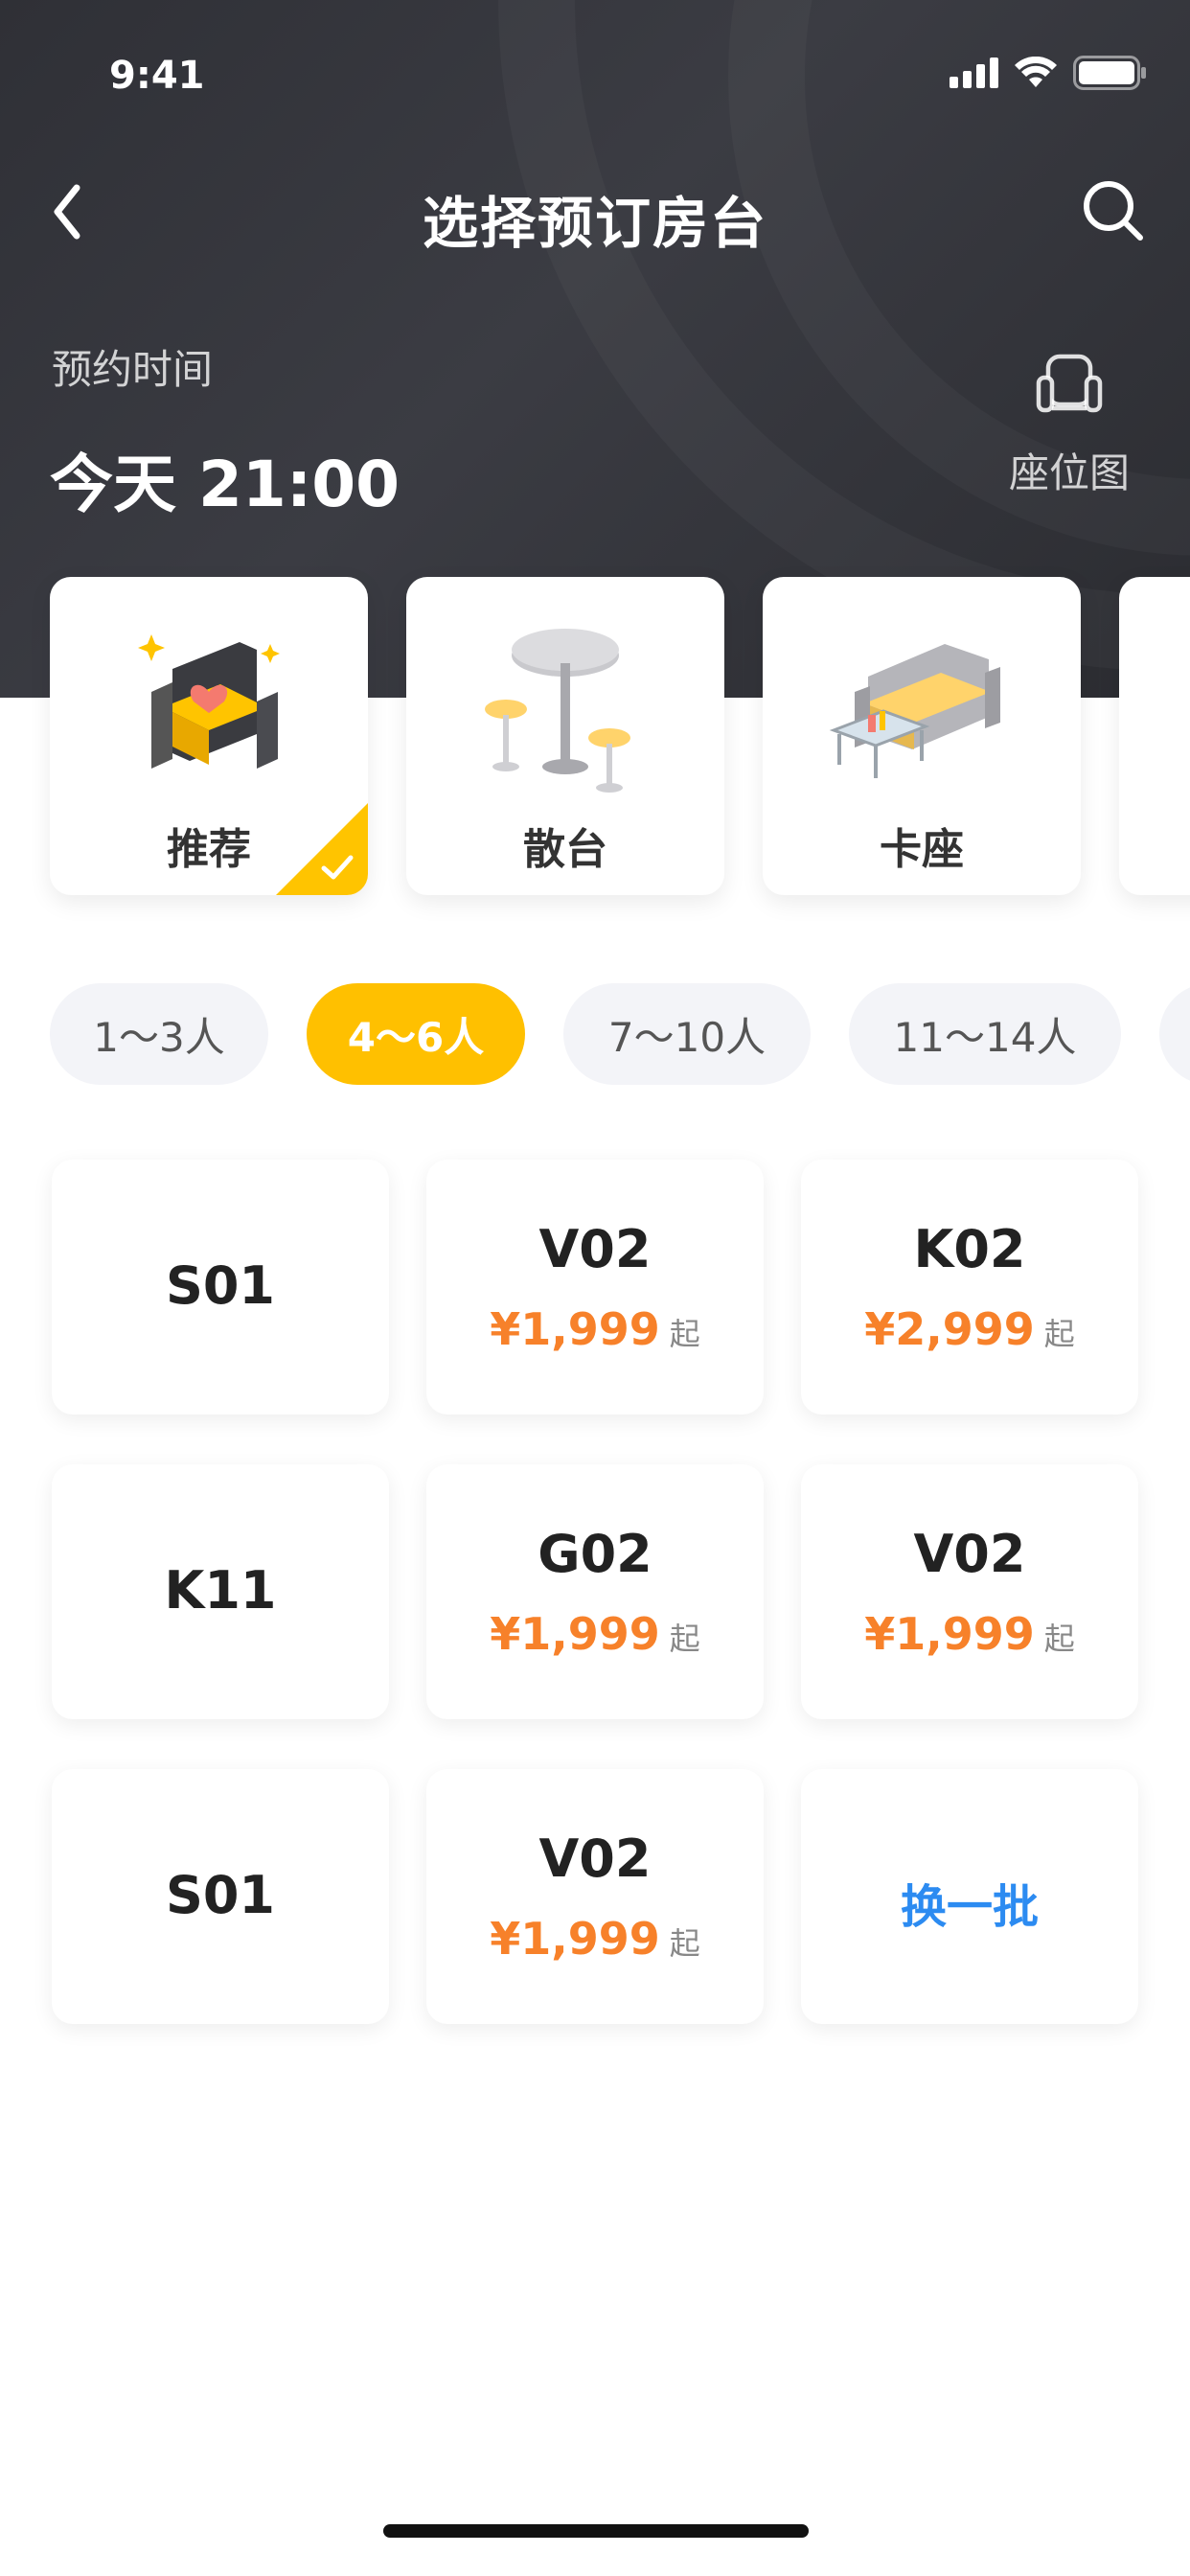 Image resolution: width=1190 pixels, height=2576 pixels. I want to click on category-card-booth: 卡座, so click(922, 736).